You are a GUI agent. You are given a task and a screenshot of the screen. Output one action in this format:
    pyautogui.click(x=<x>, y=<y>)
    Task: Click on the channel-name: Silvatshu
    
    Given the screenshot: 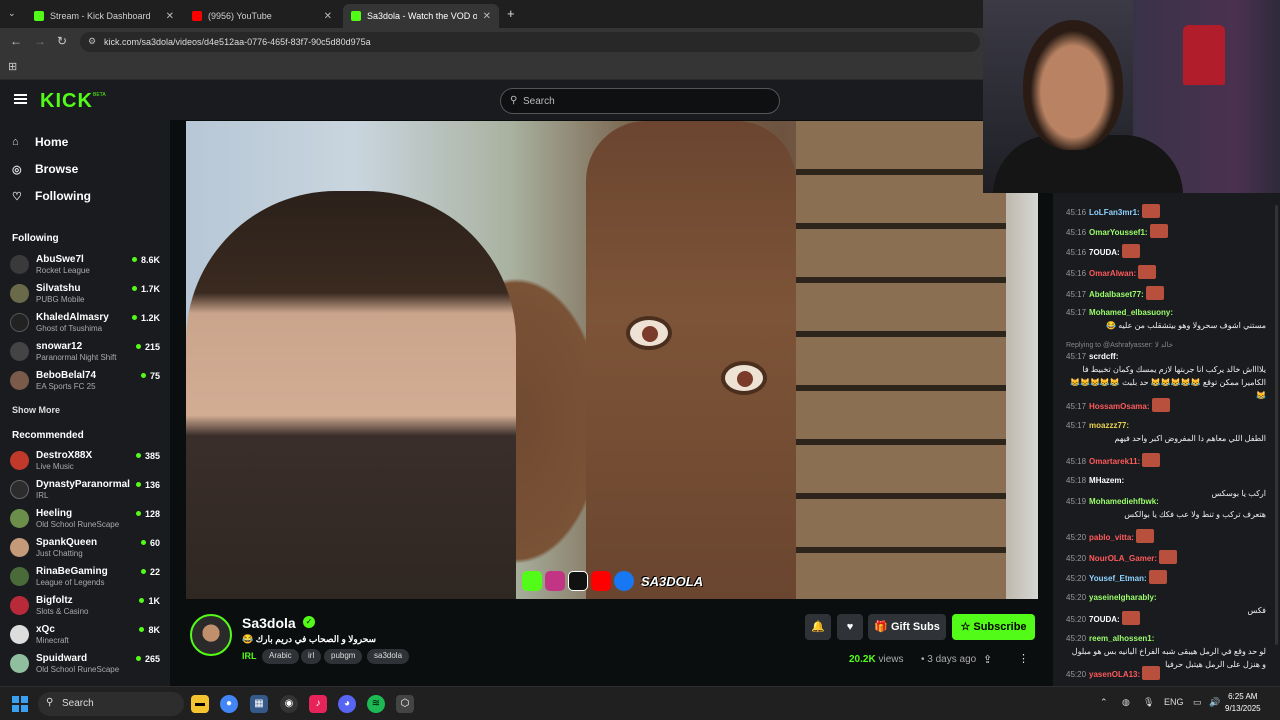 What is the action you would take?
    pyautogui.click(x=58, y=288)
    